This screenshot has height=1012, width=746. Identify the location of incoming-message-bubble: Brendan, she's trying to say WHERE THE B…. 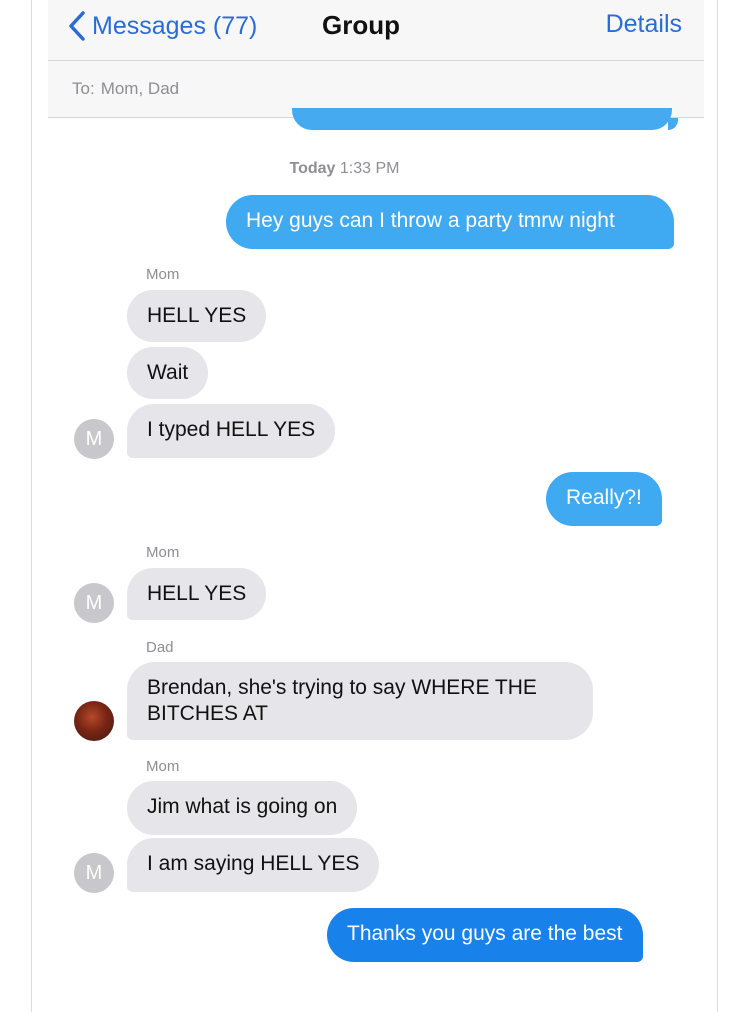
(360, 701).